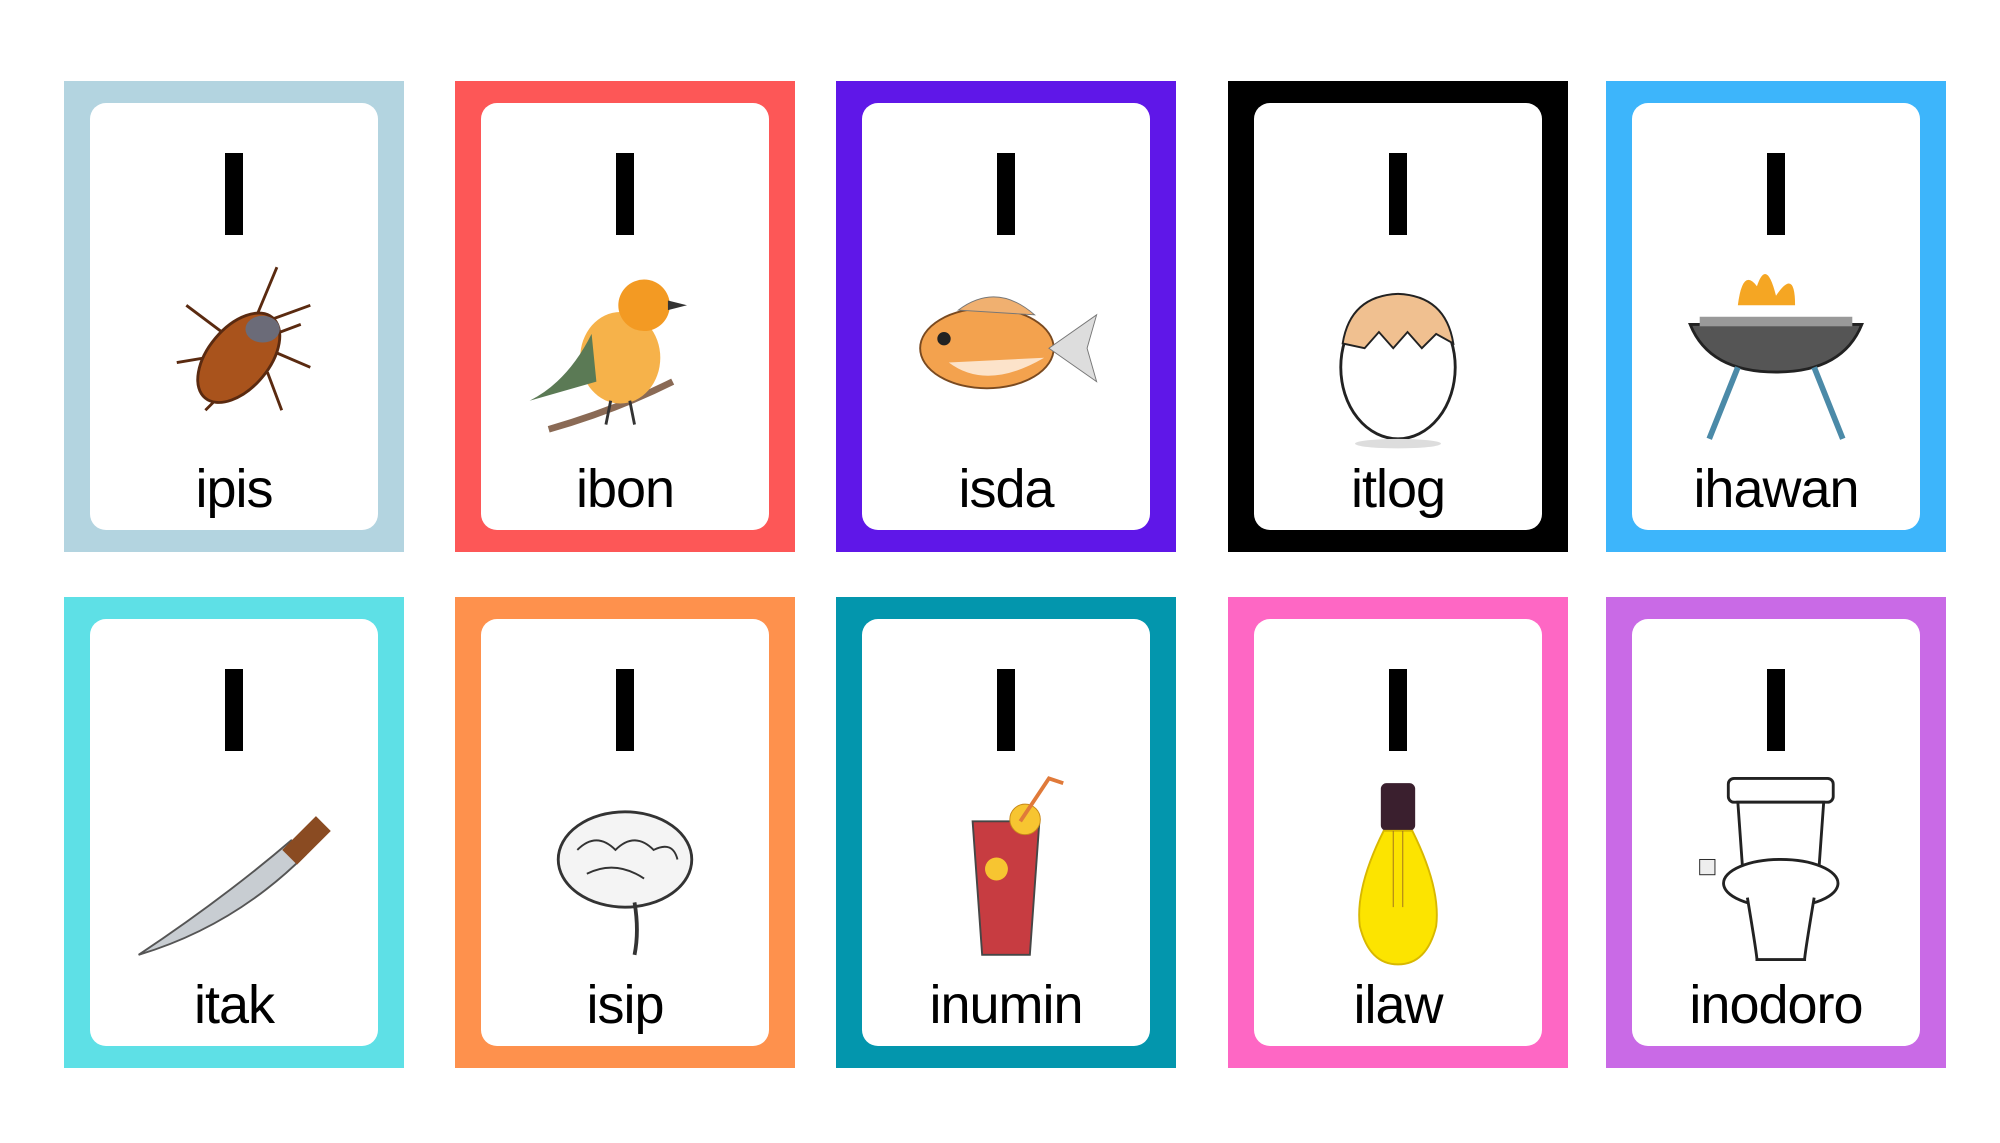 The width and height of the screenshot is (2000, 1143). What do you see at coordinates (1776, 489) in the screenshot?
I see `card-word: ihawan` at bounding box center [1776, 489].